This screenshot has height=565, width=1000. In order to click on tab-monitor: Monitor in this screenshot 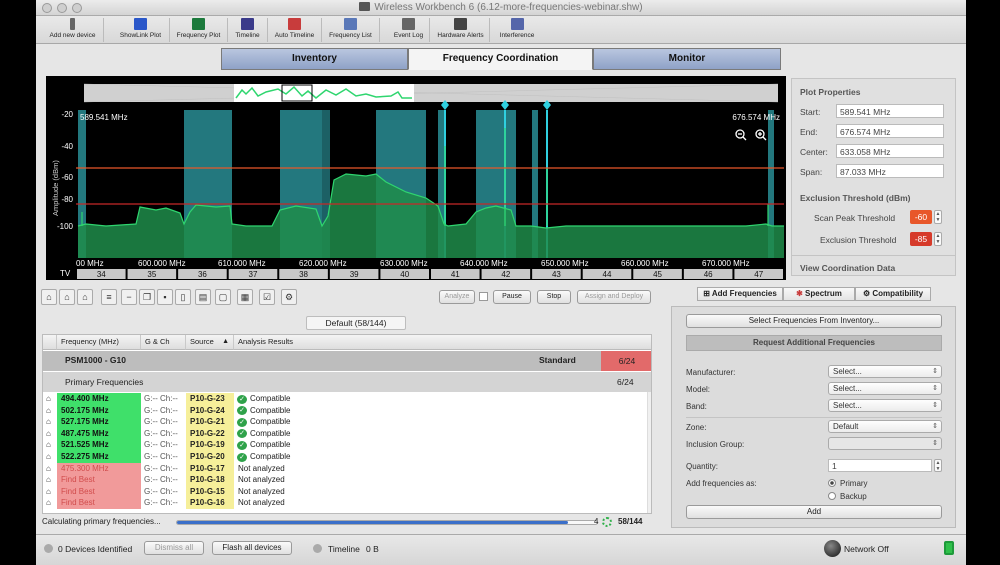, I will do `click(687, 59)`.